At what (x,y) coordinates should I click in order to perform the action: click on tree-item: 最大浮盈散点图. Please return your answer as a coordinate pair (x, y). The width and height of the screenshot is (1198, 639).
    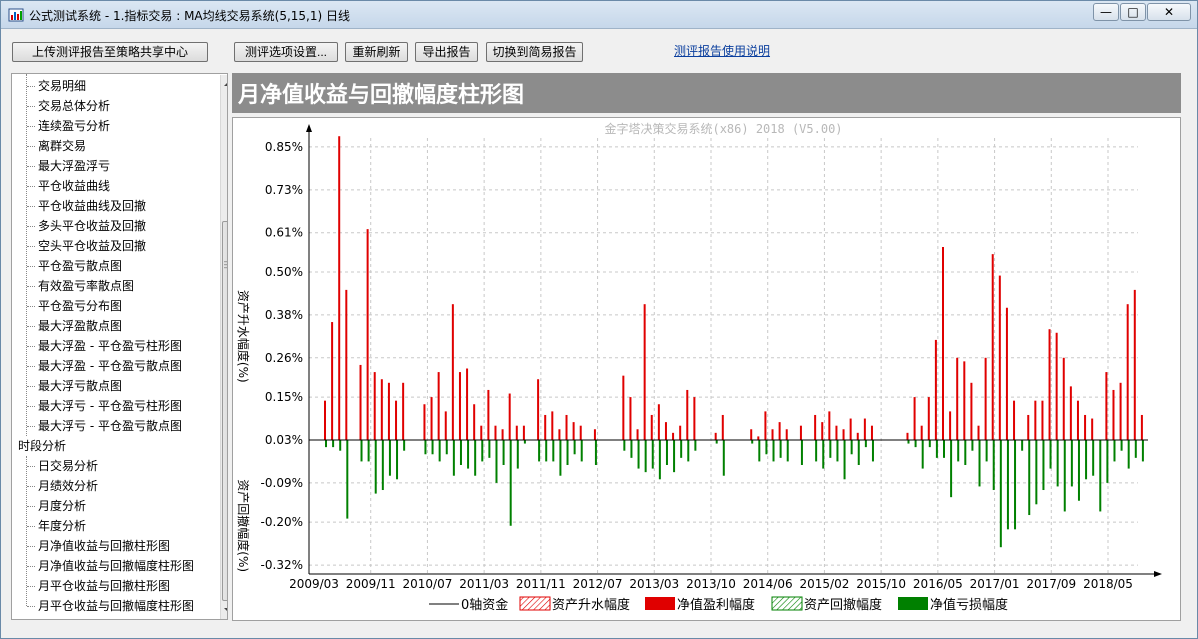
    Looking at the image, I should click on (80, 326).